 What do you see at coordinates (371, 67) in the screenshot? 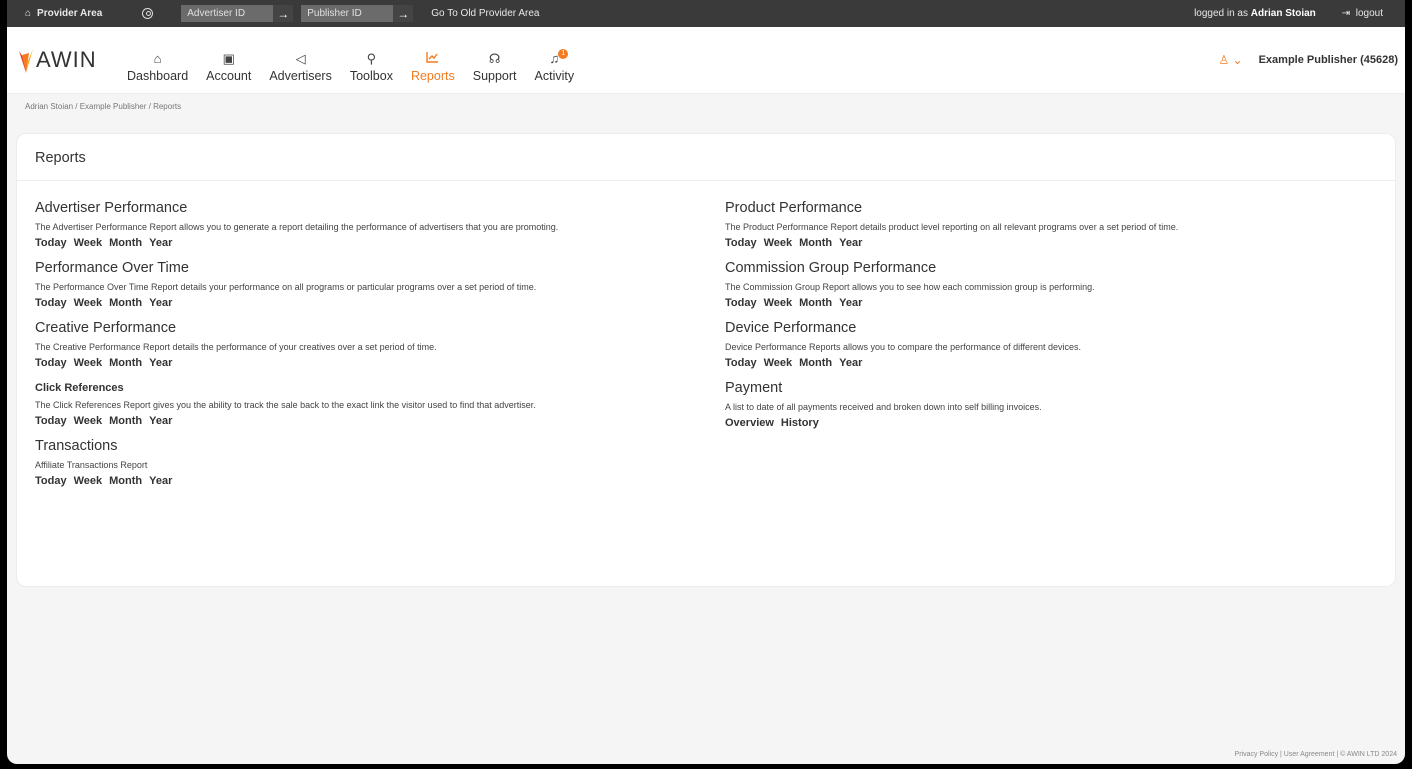
I see `nav-toolbox: ⚲ Toolbox` at bounding box center [371, 67].